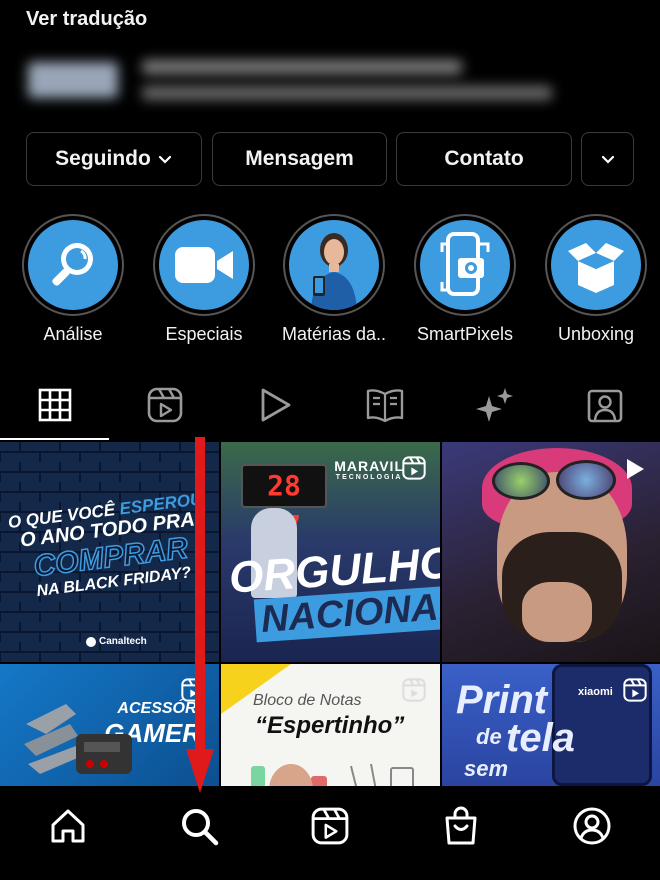 The image size is (660, 880). I want to click on highlight-label: Análise, so click(73, 334).